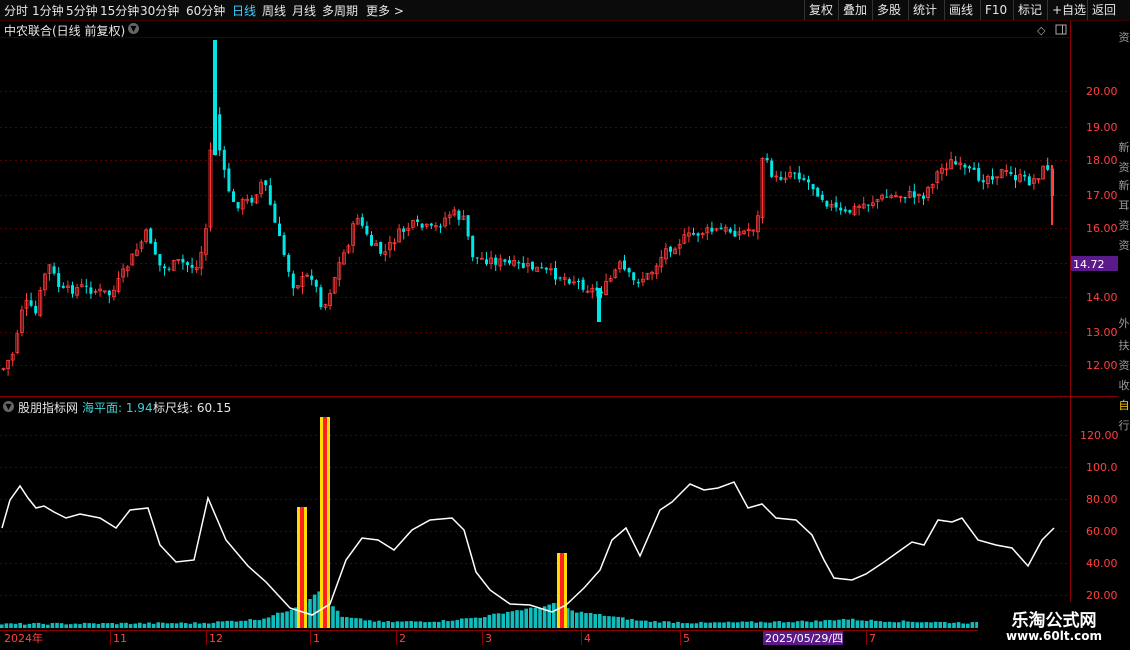 This screenshot has width=1130, height=650. What do you see at coordinates (587, 638) in the screenshot?
I see `x-label-4: 4` at bounding box center [587, 638].